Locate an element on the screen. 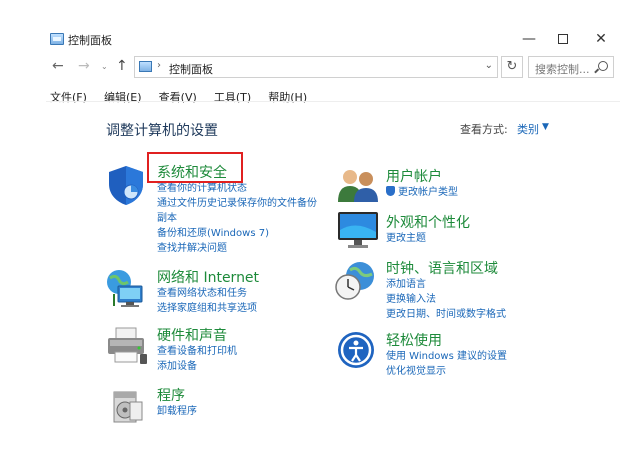 This screenshot has width=640, height=456. link-recommended-settings: 使用 Windows 建议的设置 is located at coordinates (446, 356).